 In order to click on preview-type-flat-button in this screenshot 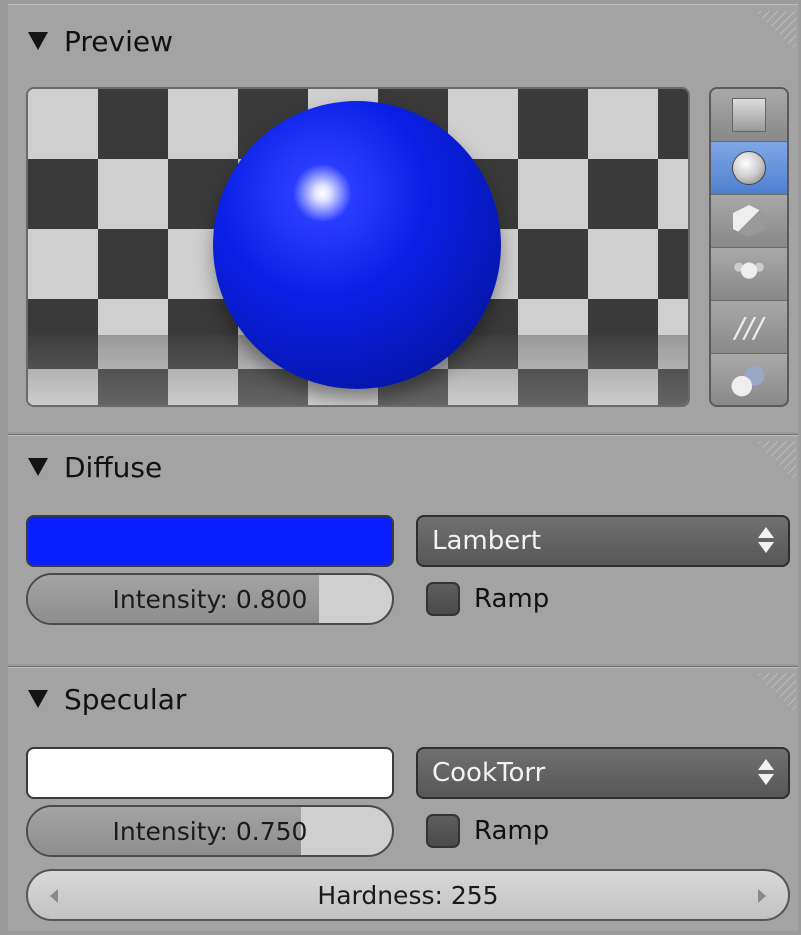, I will do `click(749, 115)`.